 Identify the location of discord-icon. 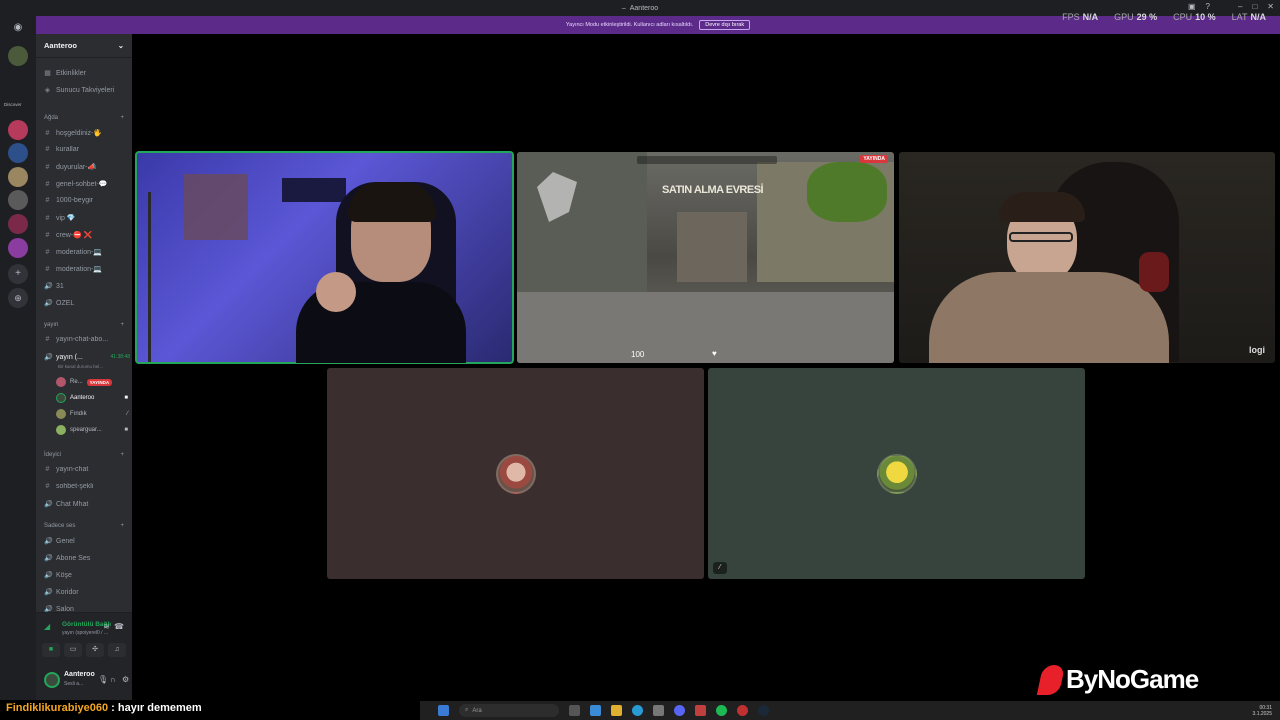
(679, 710).